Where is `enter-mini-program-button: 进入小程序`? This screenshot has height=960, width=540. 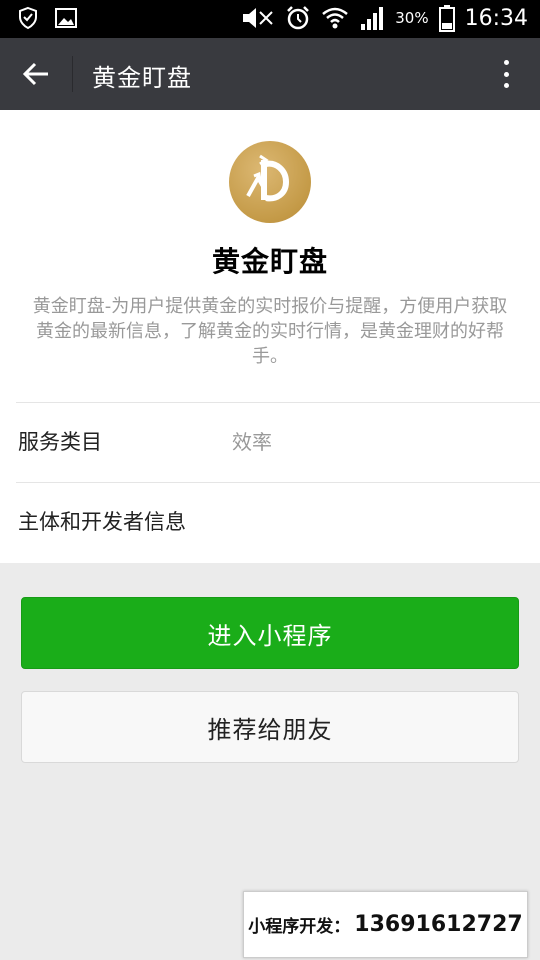
enter-mini-program-button: 进入小程序 is located at coordinates (270, 633).